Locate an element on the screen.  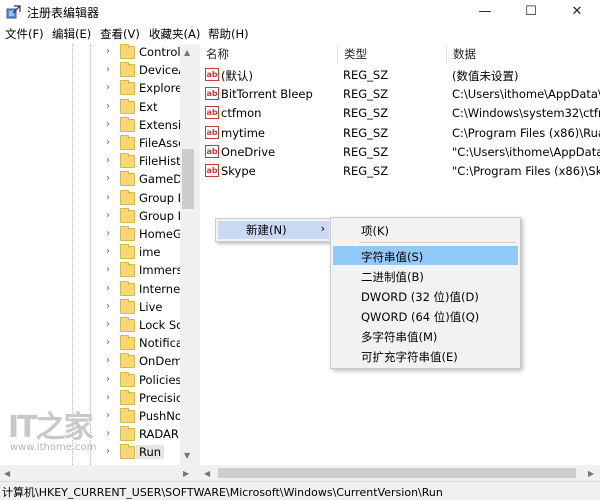
tree-horizontal-scrollbar: ◀ ▶ is located at coordinates (98, 473).